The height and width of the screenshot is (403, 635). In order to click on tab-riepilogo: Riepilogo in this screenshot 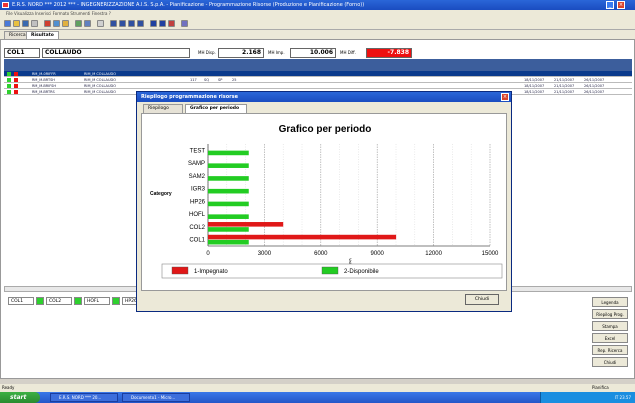, I will do `click(163, 108)`.